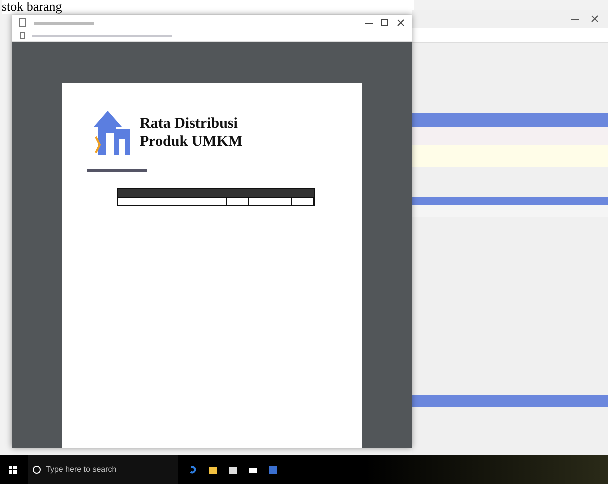  What do you see at coordinates (117, 170) in the screenshot?
I see `report-subtitle-placeholder` at bounding box center [117, 170].